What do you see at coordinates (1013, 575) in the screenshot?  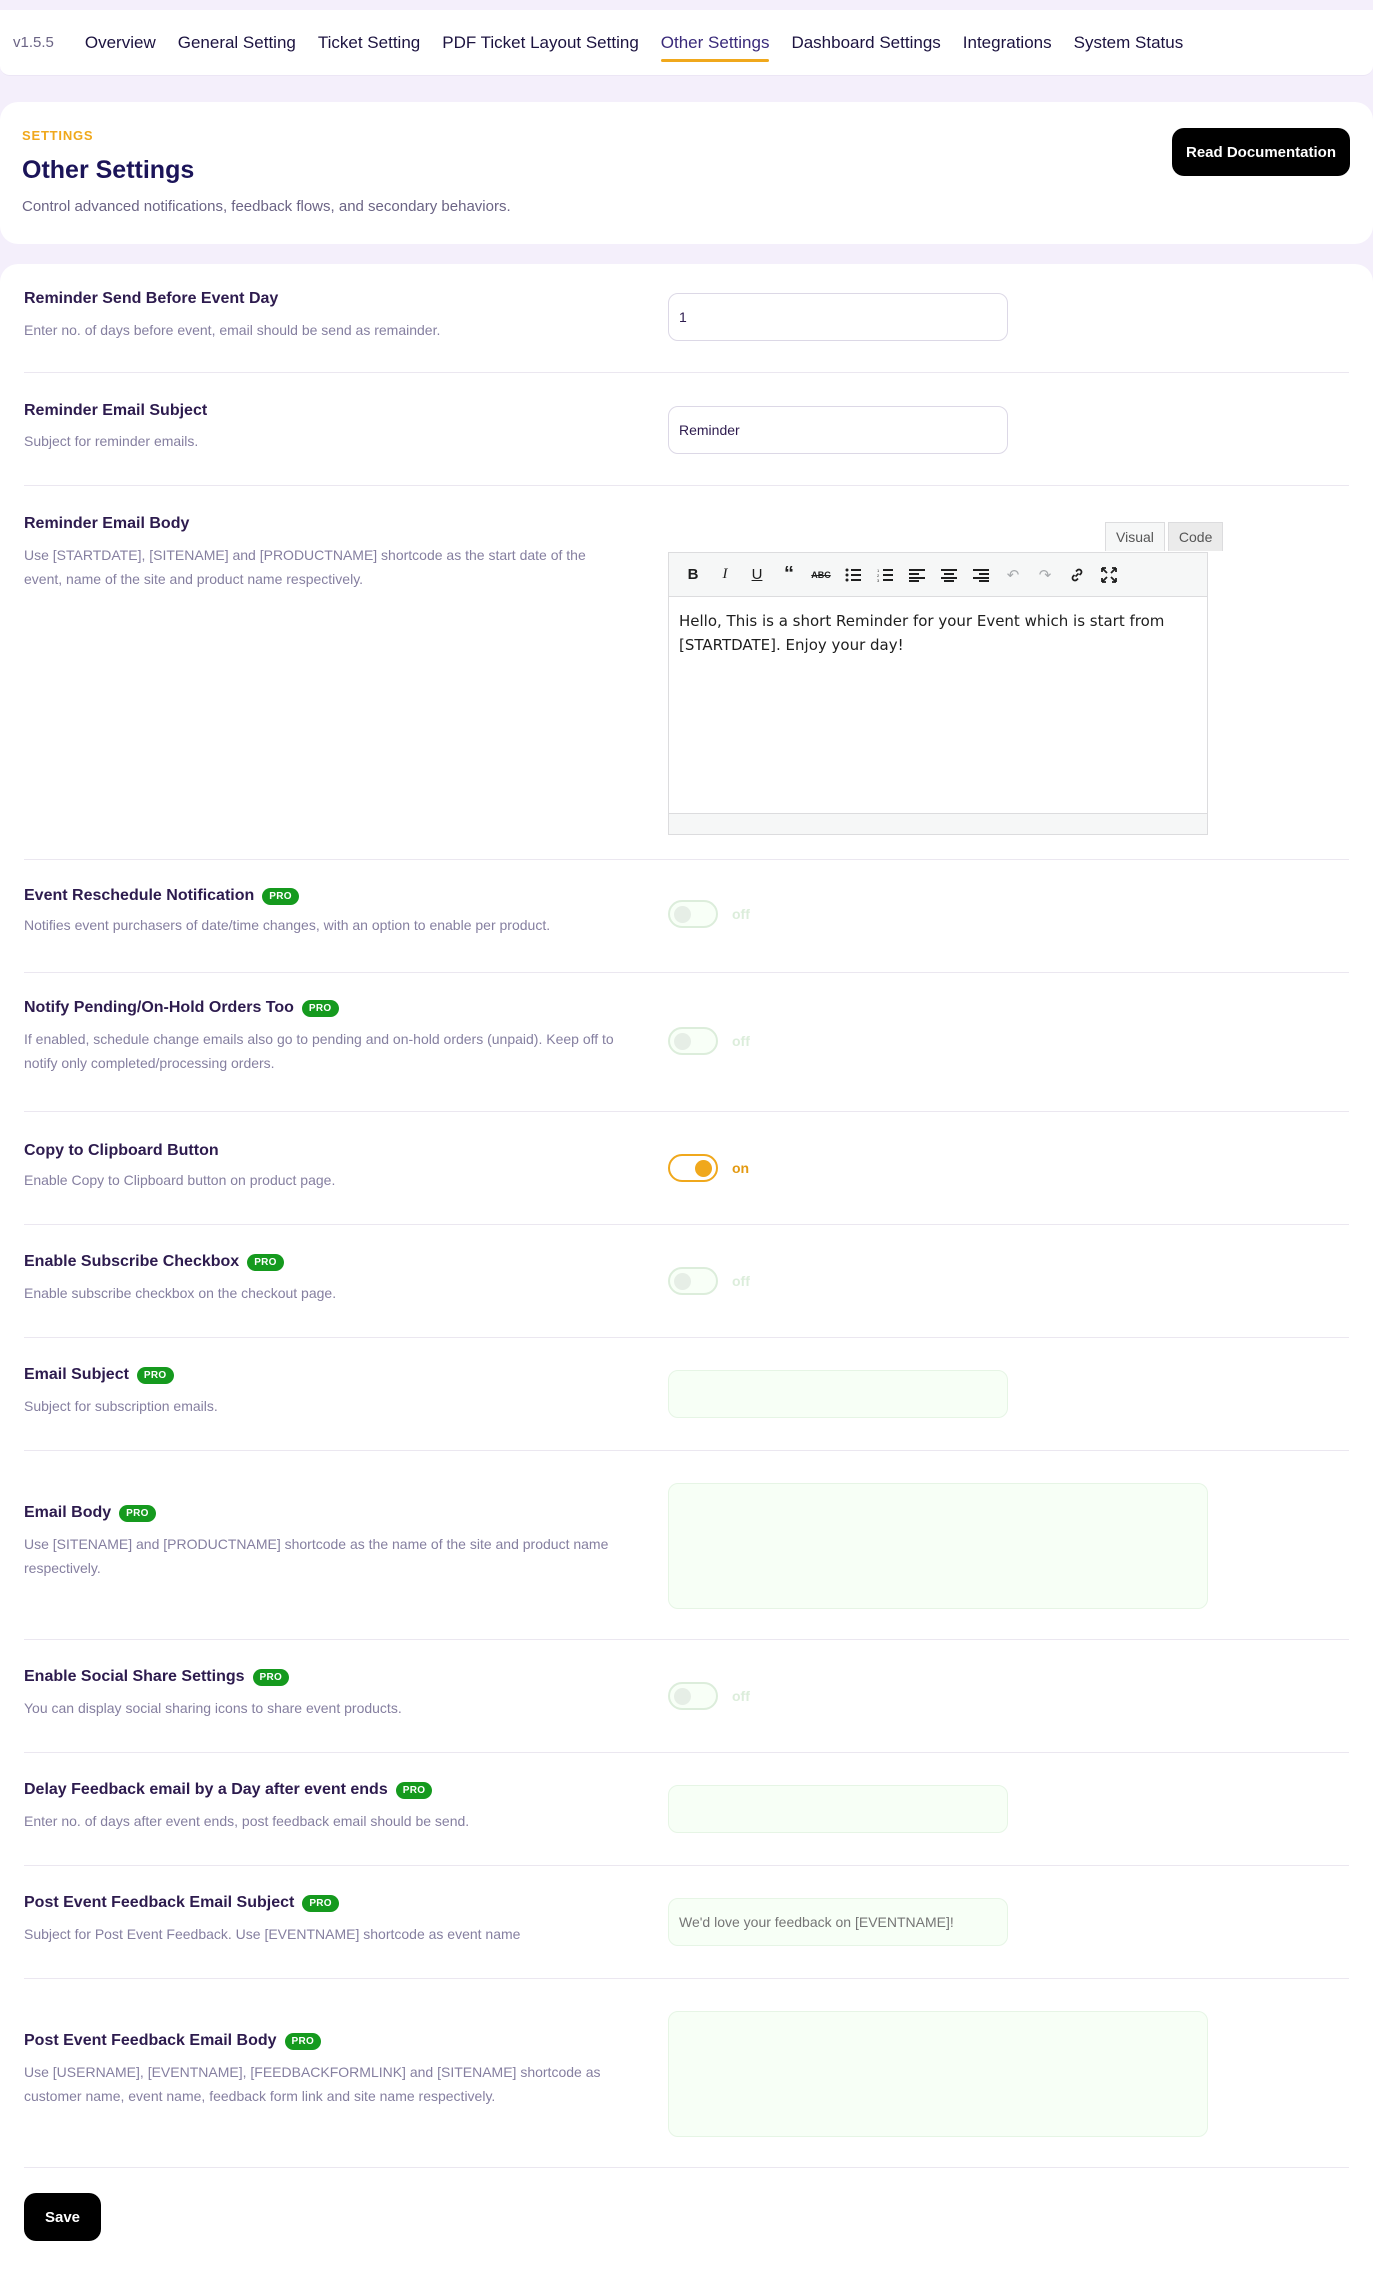 I see `undo-icon: ↶` at bounding box center [1013, 575].